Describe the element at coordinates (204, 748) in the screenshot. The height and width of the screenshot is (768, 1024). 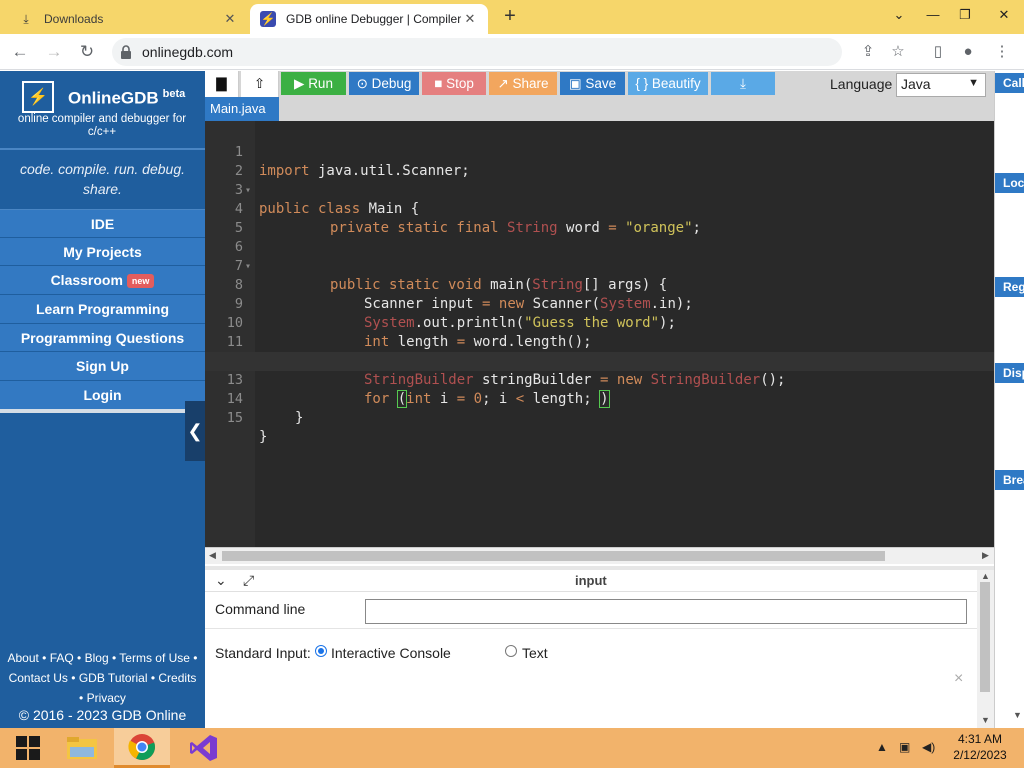
I see `visual-studio-icon` at that location.